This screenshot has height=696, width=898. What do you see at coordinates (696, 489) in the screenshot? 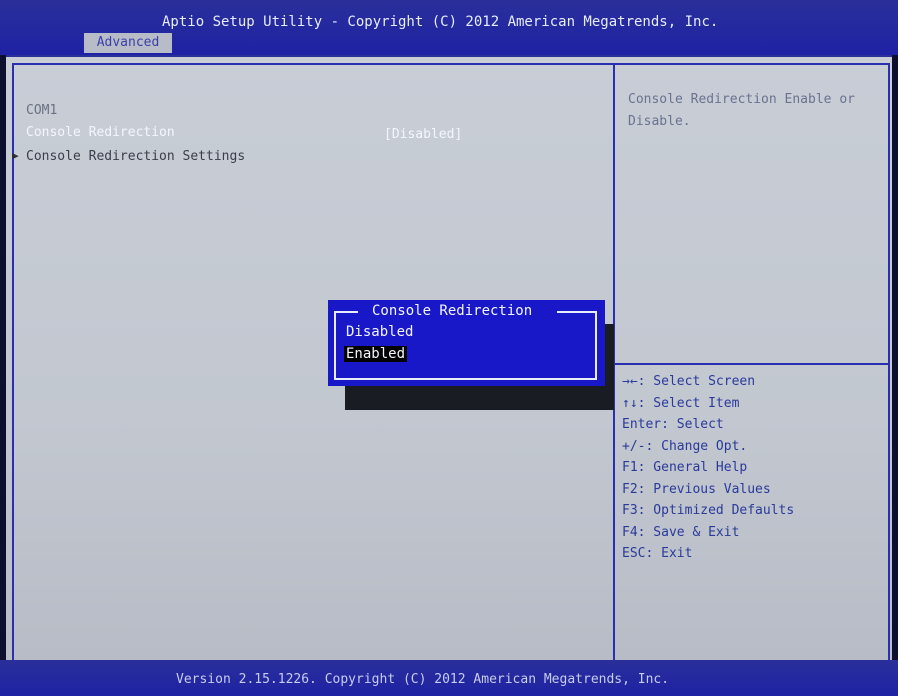
I see `key-previous-values: F2: Previous Values` at bounding box center [696, 489].